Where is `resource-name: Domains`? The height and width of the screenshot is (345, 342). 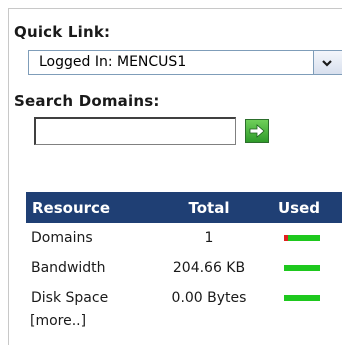 resource-name: Domains is located at coordinates (62, 238).